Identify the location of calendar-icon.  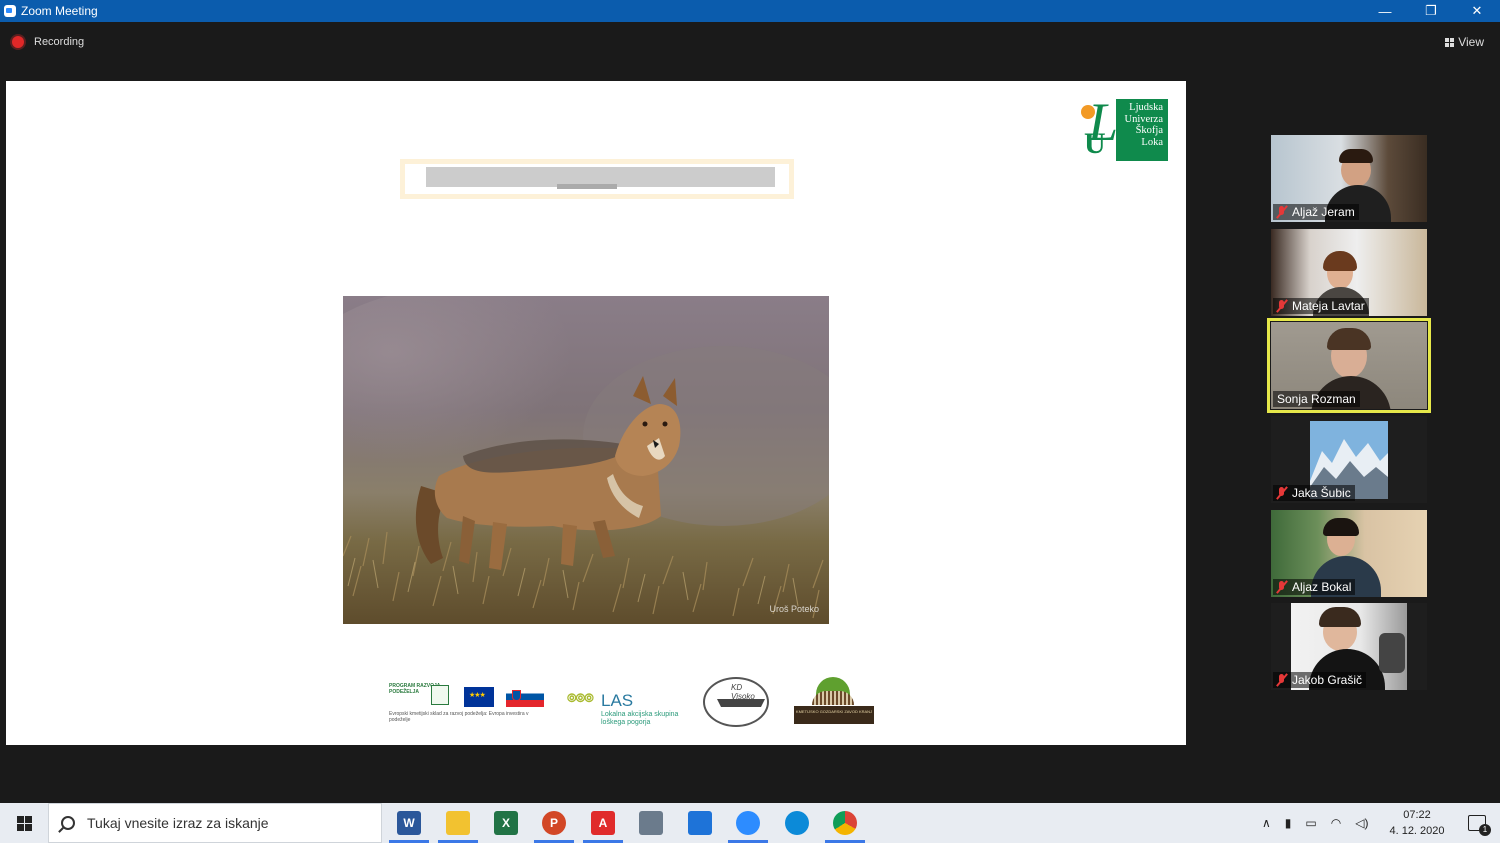
(700, 823).